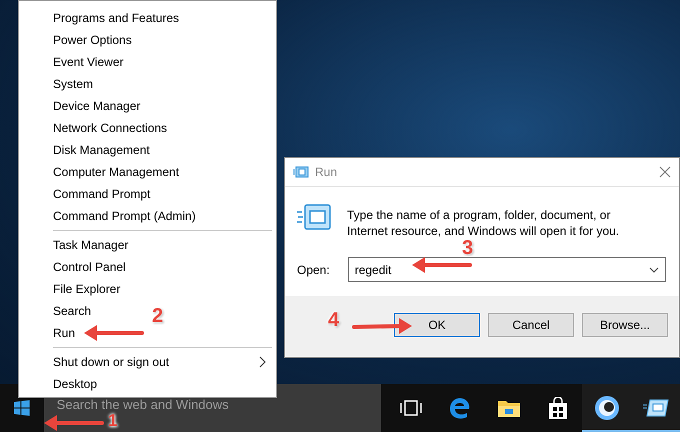  I want to click on windows-logo-icon, so click(22, 408).